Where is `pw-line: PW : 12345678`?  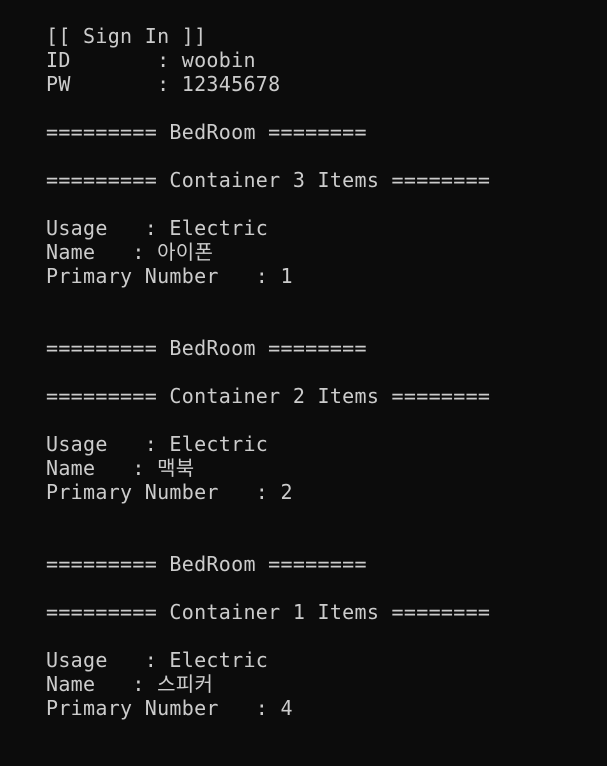
pw-line: PW : 12345678 is located at coordinates (163, 84).